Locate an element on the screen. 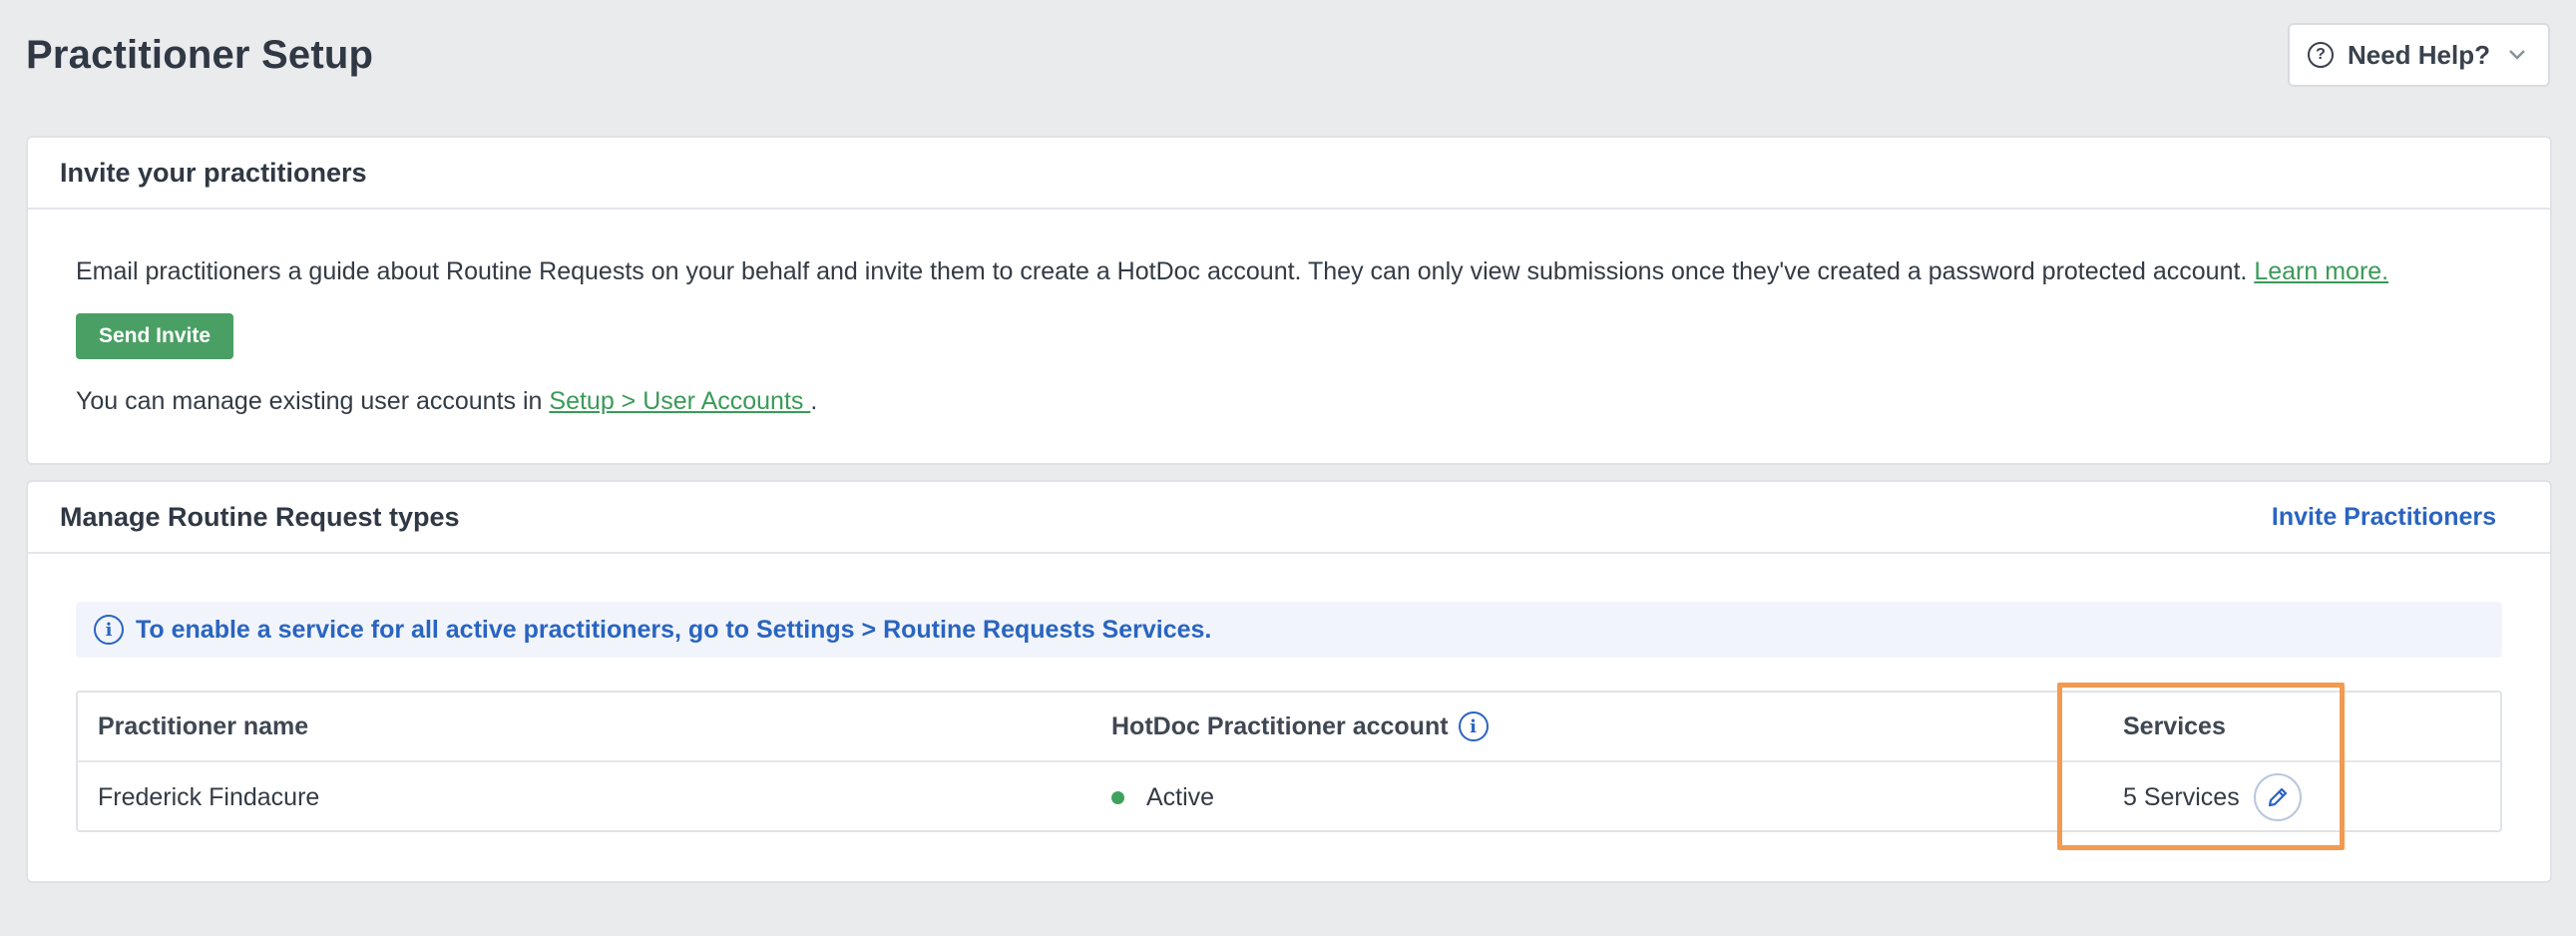 This screenshot has height=936, width=2576. need-help-label: Need Help? is located at coordinates (2418, 54).